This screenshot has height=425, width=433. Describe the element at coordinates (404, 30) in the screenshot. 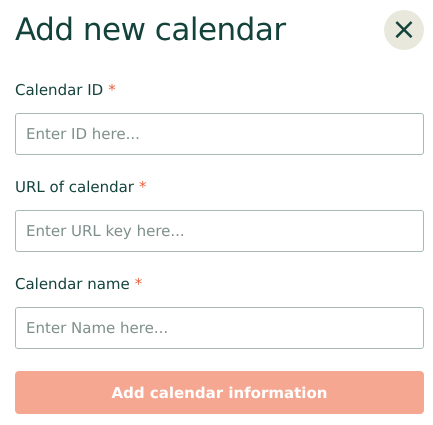

I see `close-button: ×` at that location.